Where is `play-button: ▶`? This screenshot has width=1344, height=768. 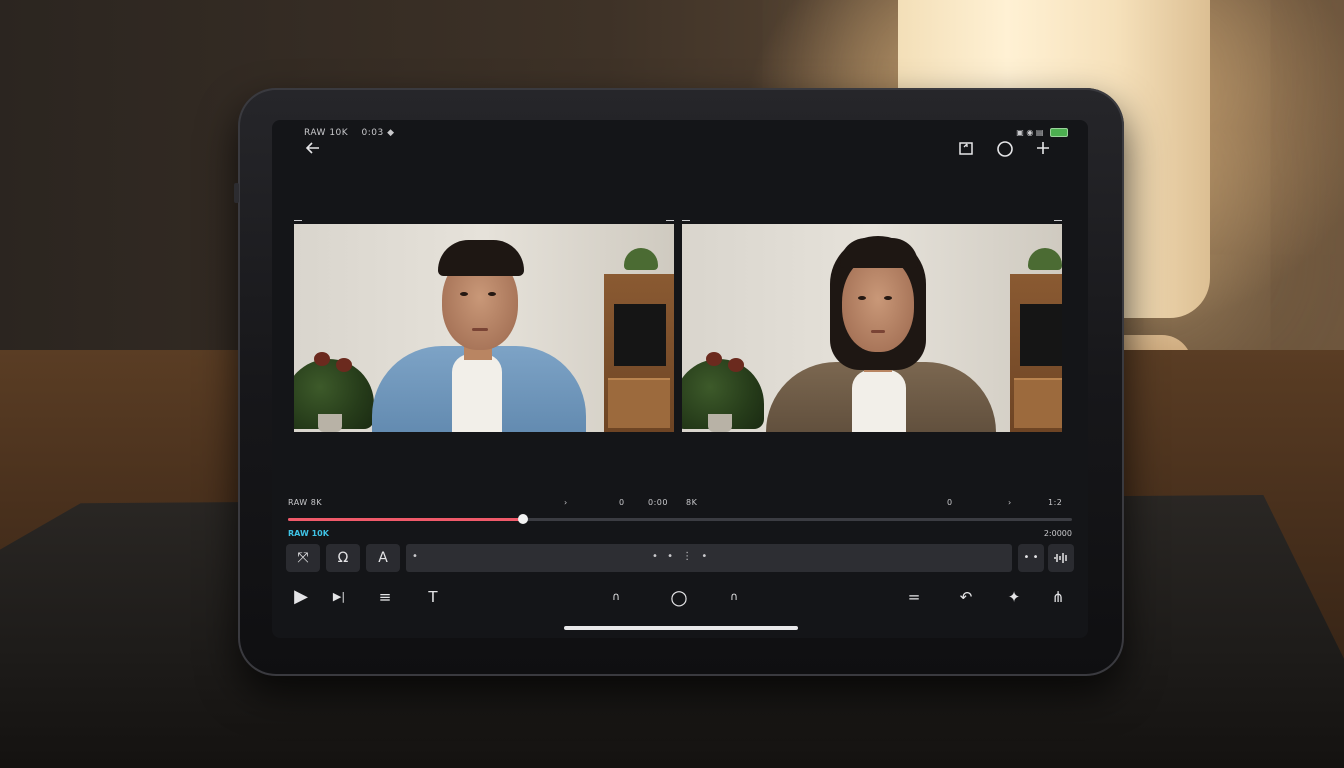
play-button: ▶ is located at coordinates (301, 597).